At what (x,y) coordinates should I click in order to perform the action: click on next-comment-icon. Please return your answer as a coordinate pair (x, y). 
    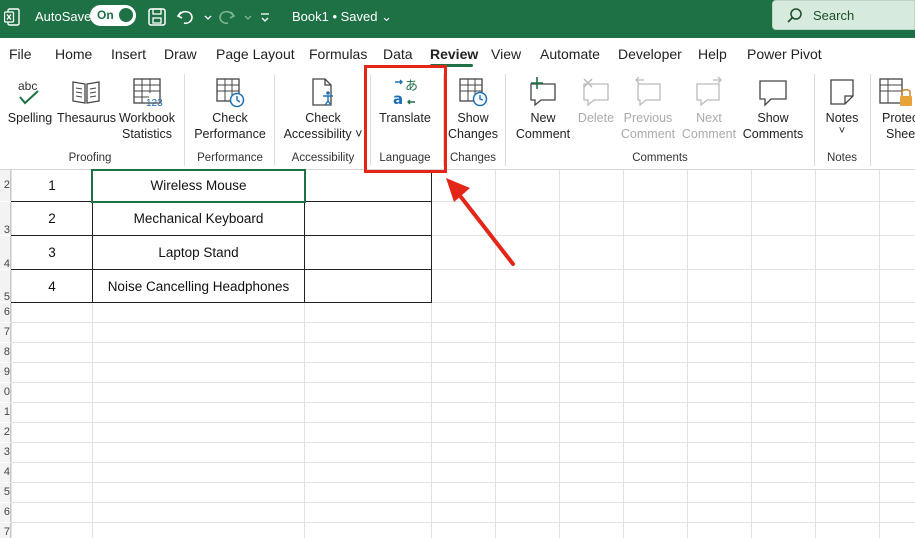
    Looking at the image, I should click on (709, 91).